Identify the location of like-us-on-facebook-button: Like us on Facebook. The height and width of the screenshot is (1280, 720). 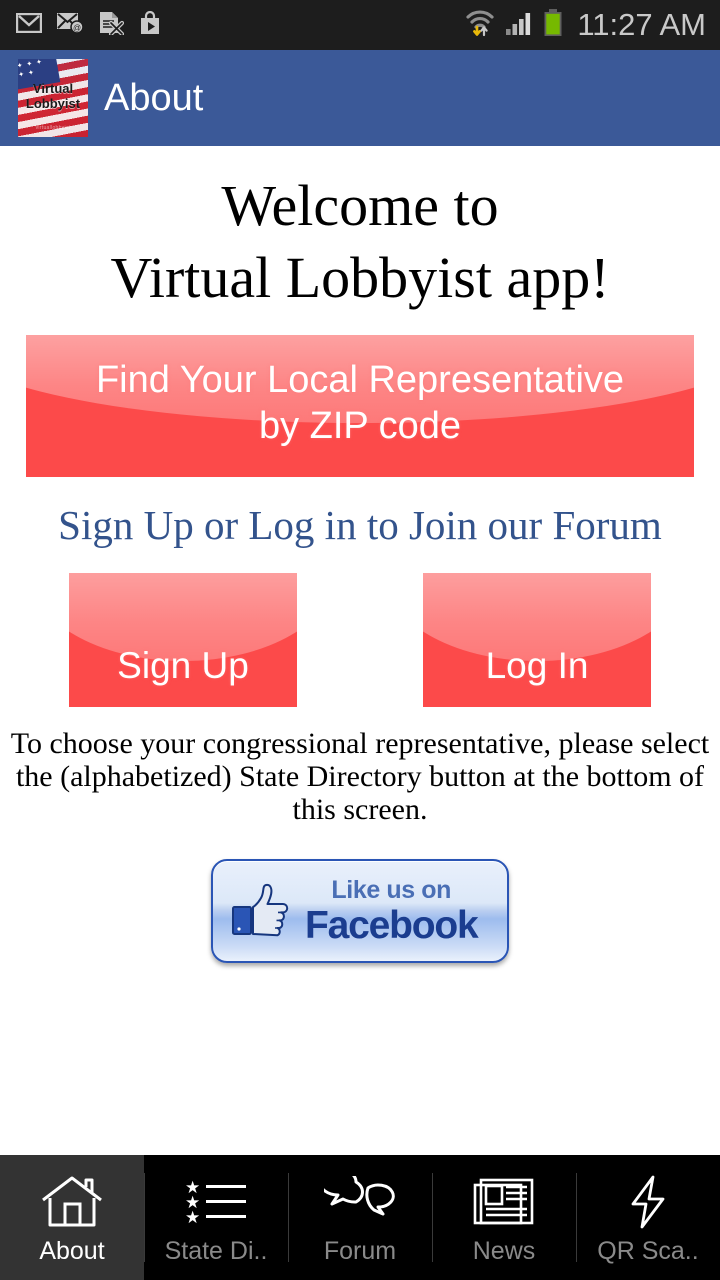
(360, 911).